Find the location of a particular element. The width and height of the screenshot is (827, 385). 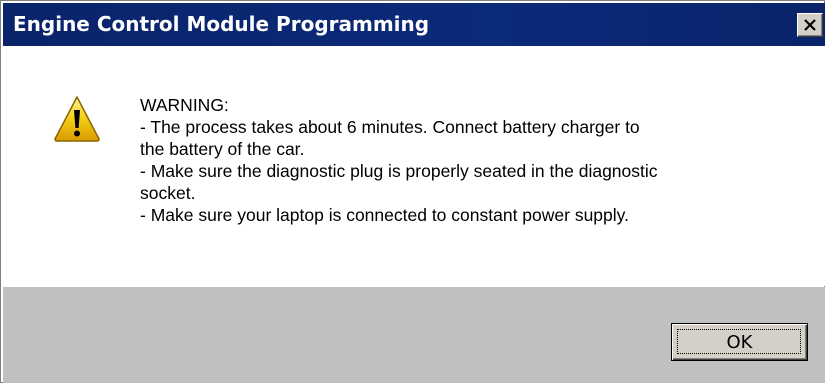

message-line: the battery of the car. is located at coordinates (222, 149).